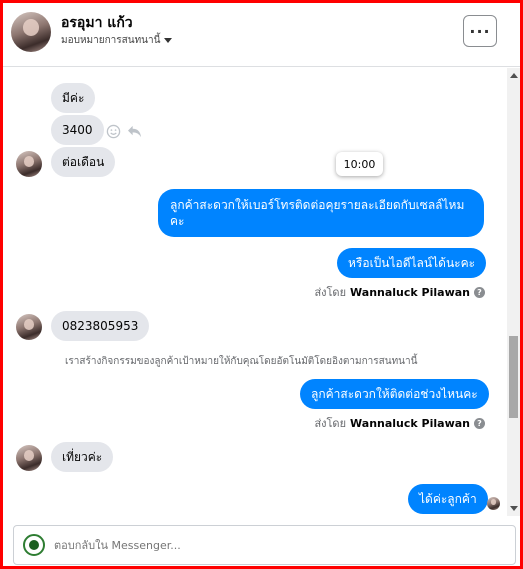 The image size is (523, 569). Describe the element at coordinates (274, 545) in the screenshot. I see `reply-input` at that location.